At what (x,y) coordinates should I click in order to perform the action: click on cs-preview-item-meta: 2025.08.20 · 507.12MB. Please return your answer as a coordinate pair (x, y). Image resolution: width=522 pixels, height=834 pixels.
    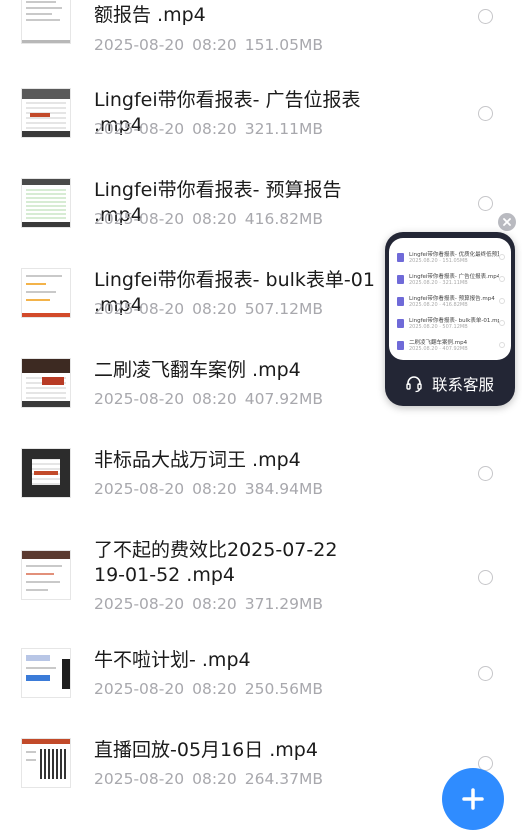
    Looking at the image, I should click on (438, 327).